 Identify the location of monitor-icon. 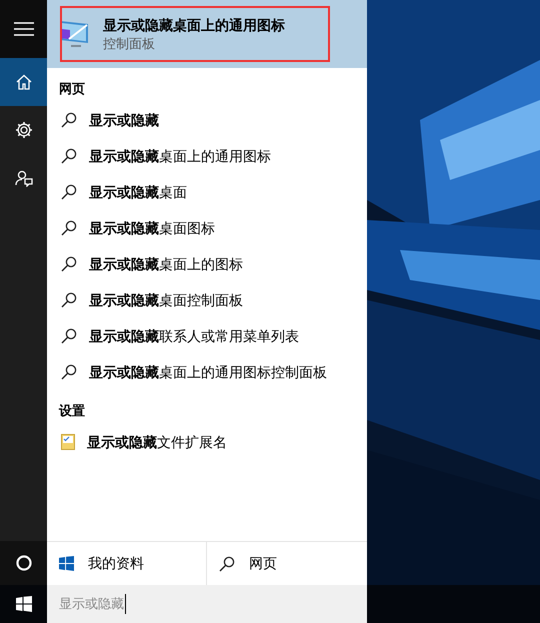
(75, 34).